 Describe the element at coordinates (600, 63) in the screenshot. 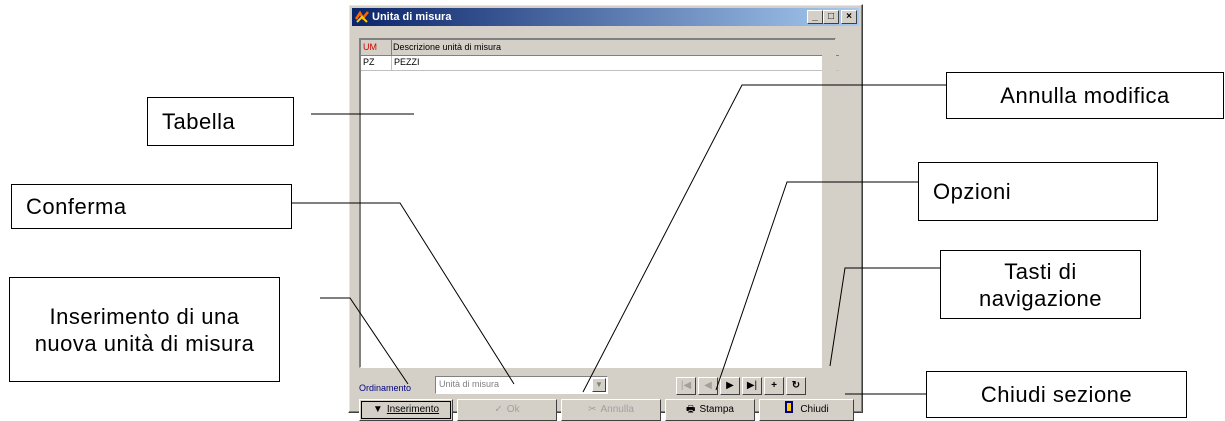

I see `table-row: PZ PEZZI` at that location.